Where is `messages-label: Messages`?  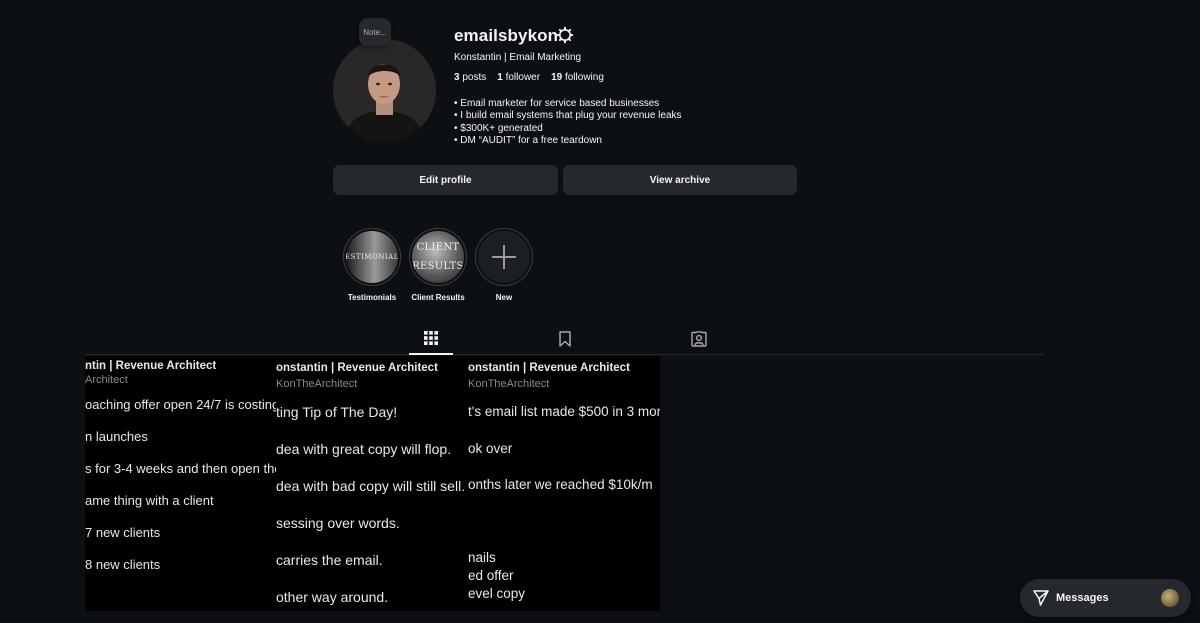 messages-label: Messages is located at coordinates (1082, 598).